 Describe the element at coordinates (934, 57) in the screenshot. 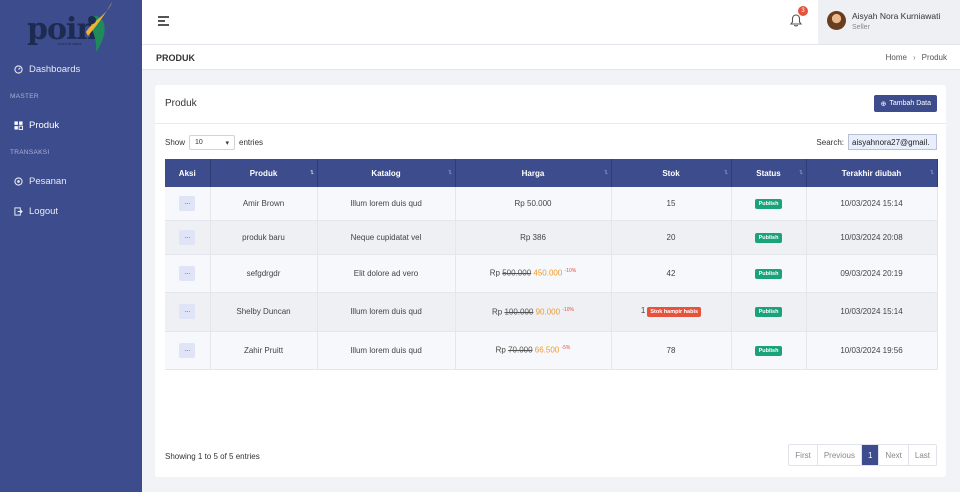

I see `breadcrumb-current: Produk` at that location.